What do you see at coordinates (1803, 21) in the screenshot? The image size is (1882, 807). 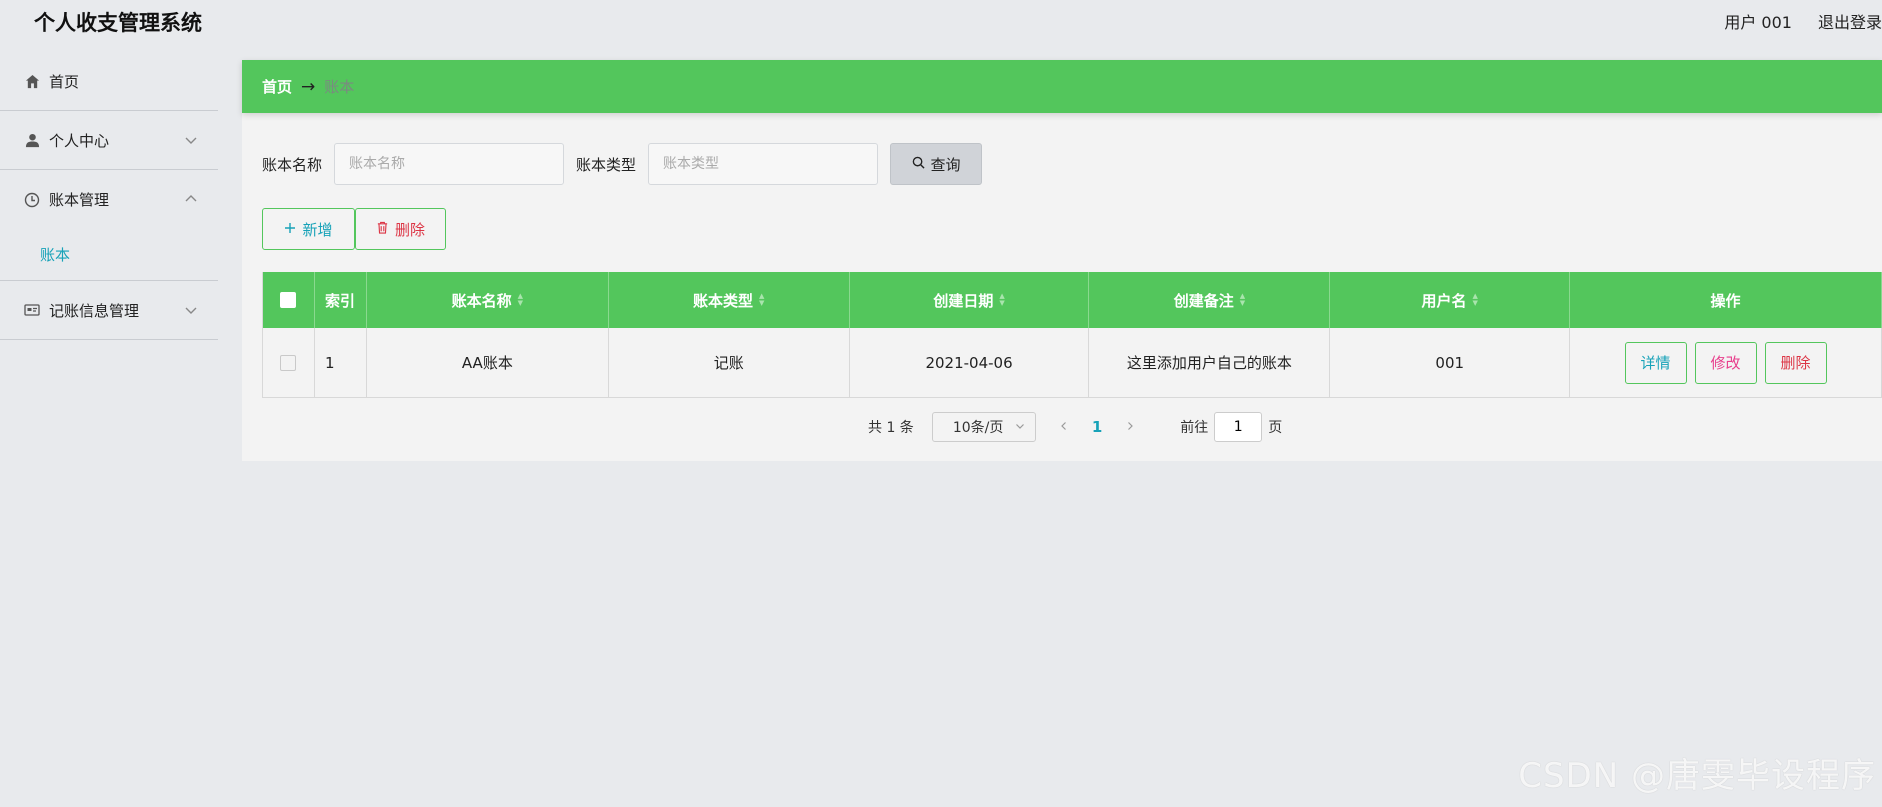 I see `header-right: 用户 001 退出登录` at bounding box center [1803, 21].